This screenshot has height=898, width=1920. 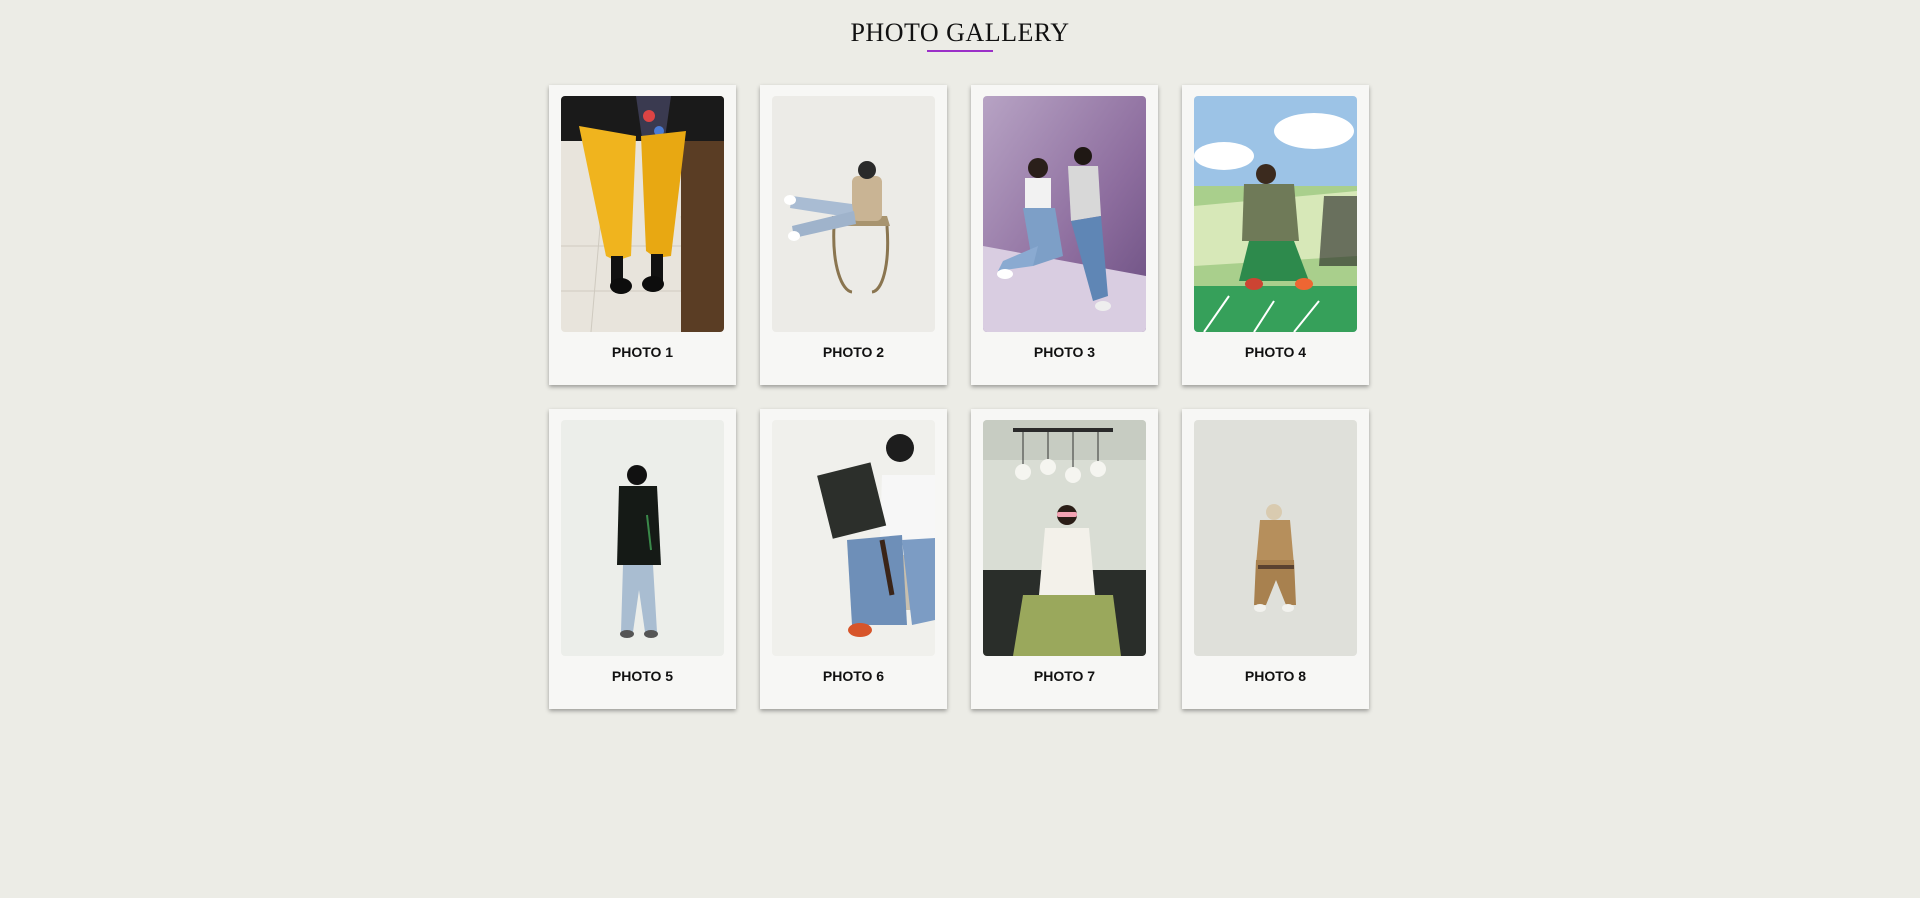 I want to click on gallery-card: PHOTO 3, so click(x=1064, y=235).